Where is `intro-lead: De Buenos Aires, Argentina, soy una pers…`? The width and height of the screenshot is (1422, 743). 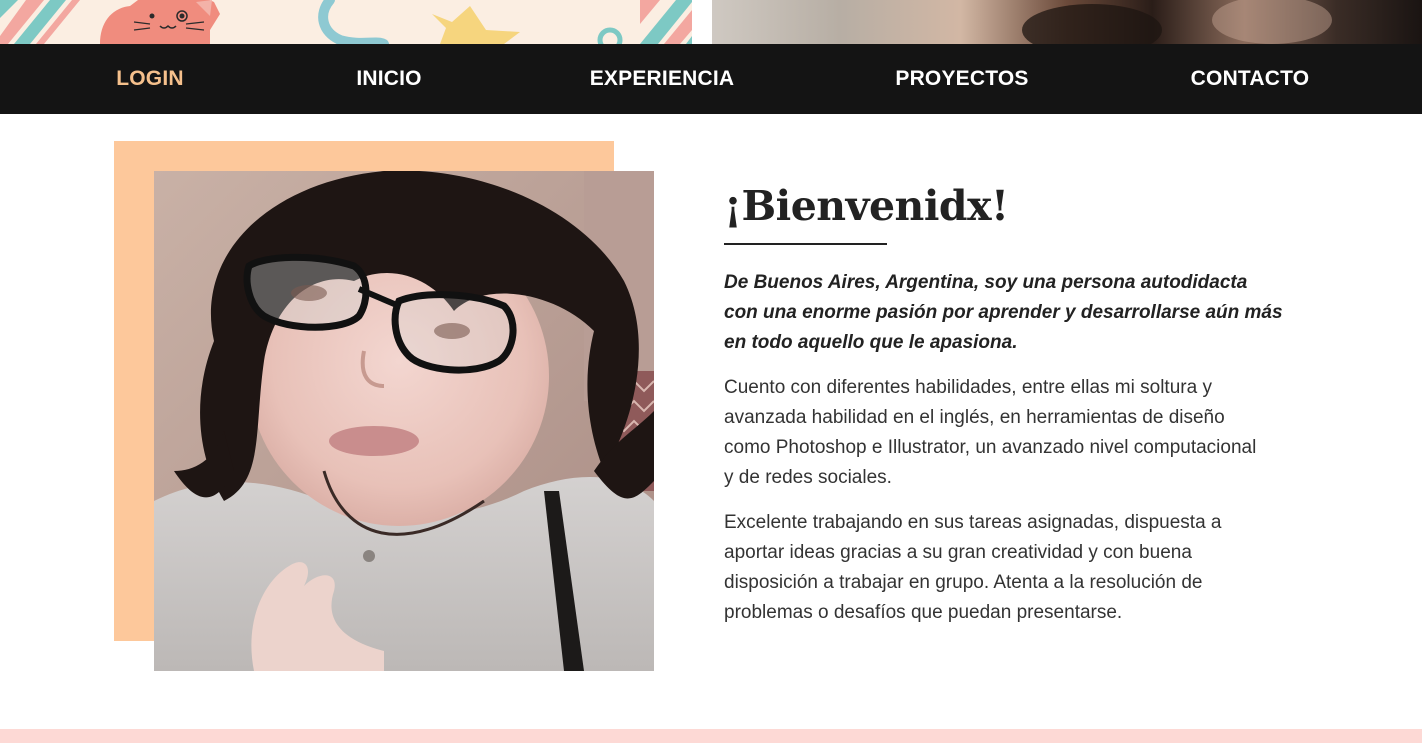
intro-lead: De Buenos Aires, Argentina, soy una pers… is located at coordinates (1003, 312).